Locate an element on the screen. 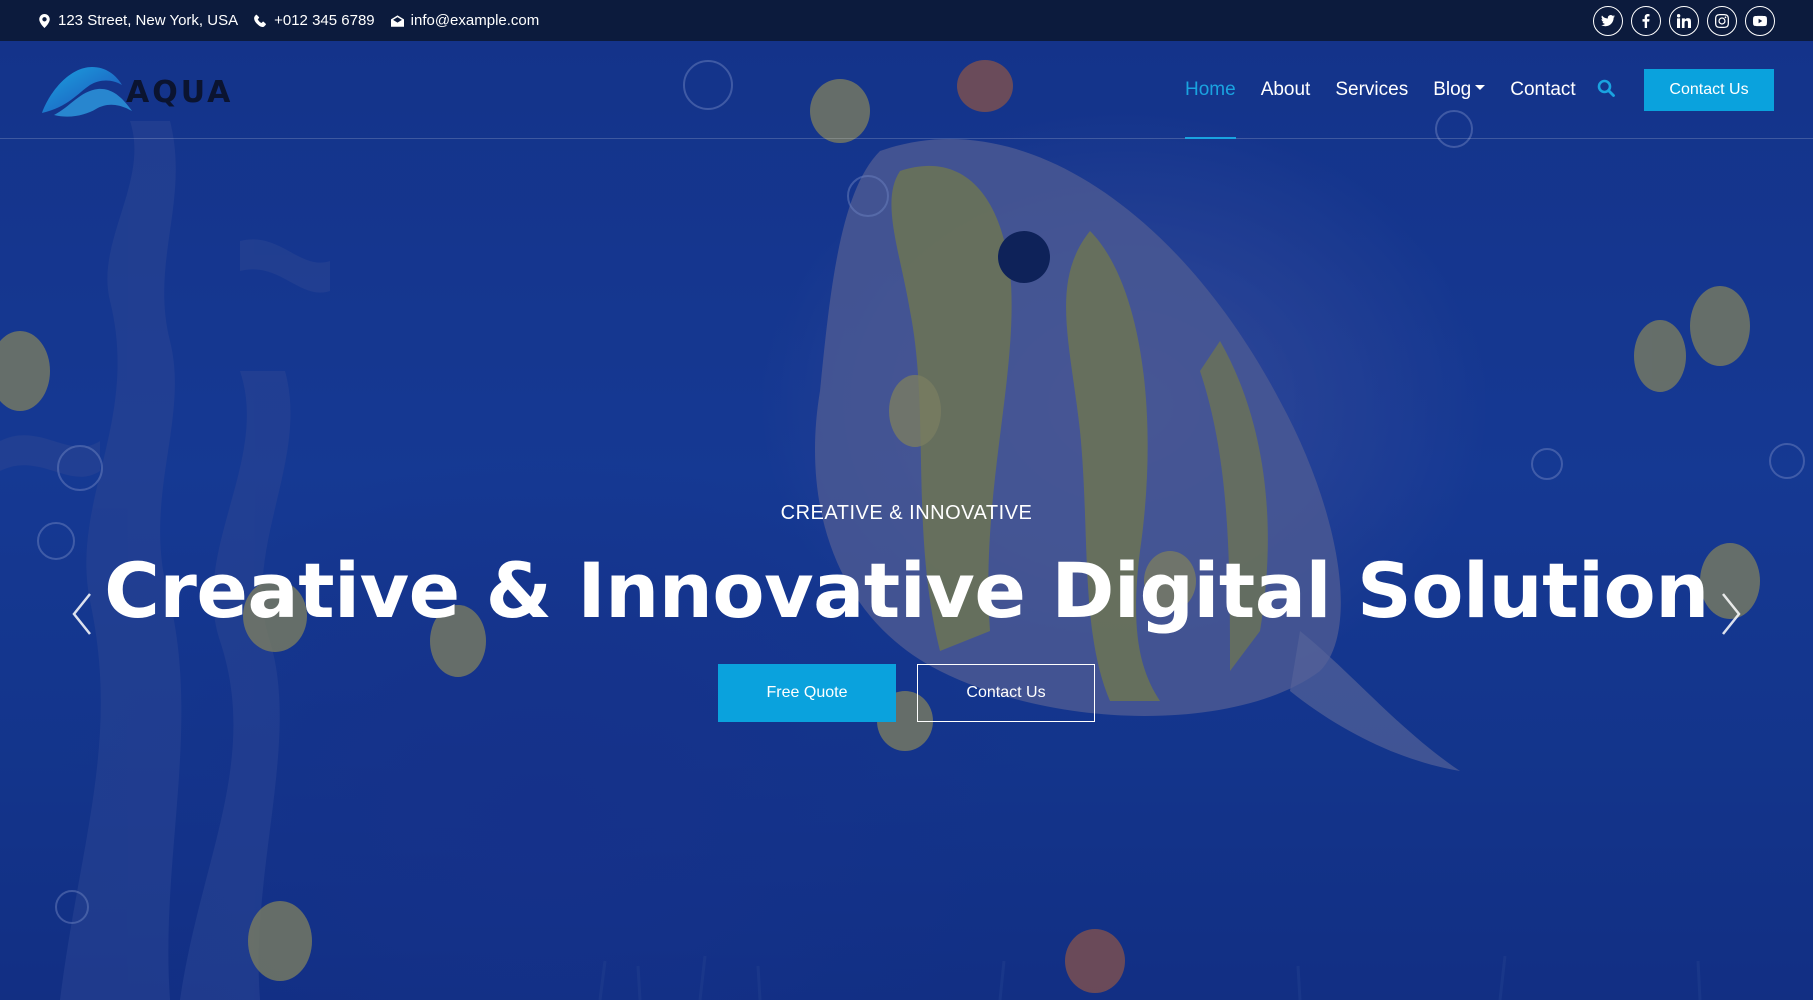  instagram-button is located at coordinates (1722, 20).